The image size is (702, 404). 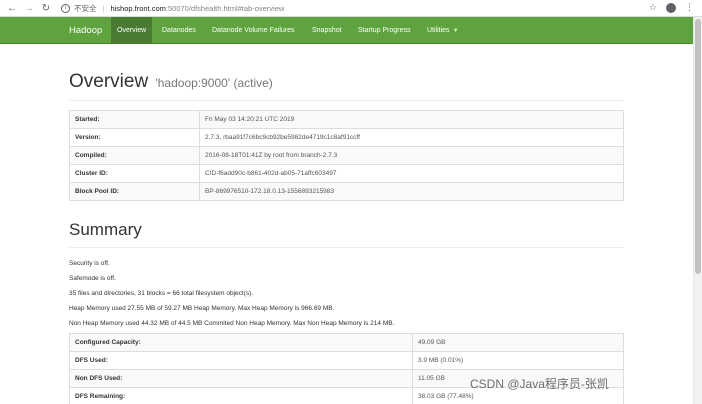 I want to click on row-value: 49.09 GB, so click(x=518, y=342).